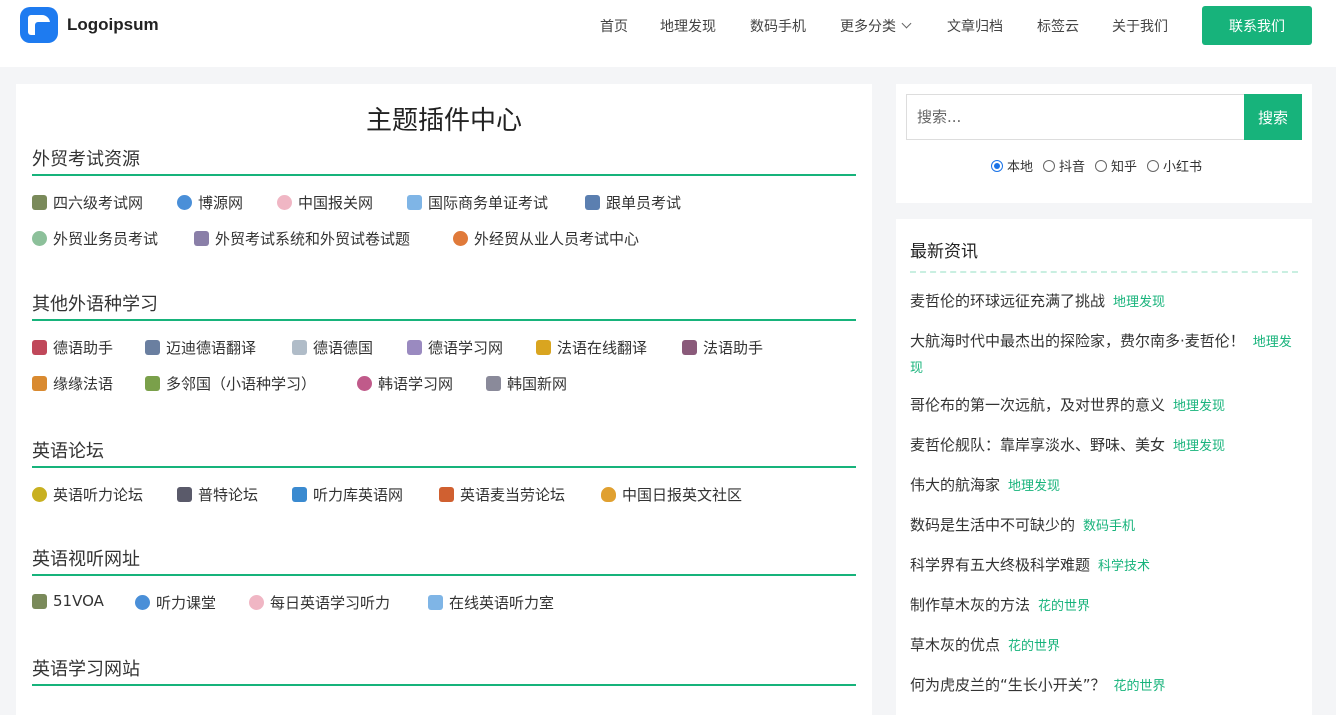  I want to click on link-item: 51VOA, so click(68, 601).